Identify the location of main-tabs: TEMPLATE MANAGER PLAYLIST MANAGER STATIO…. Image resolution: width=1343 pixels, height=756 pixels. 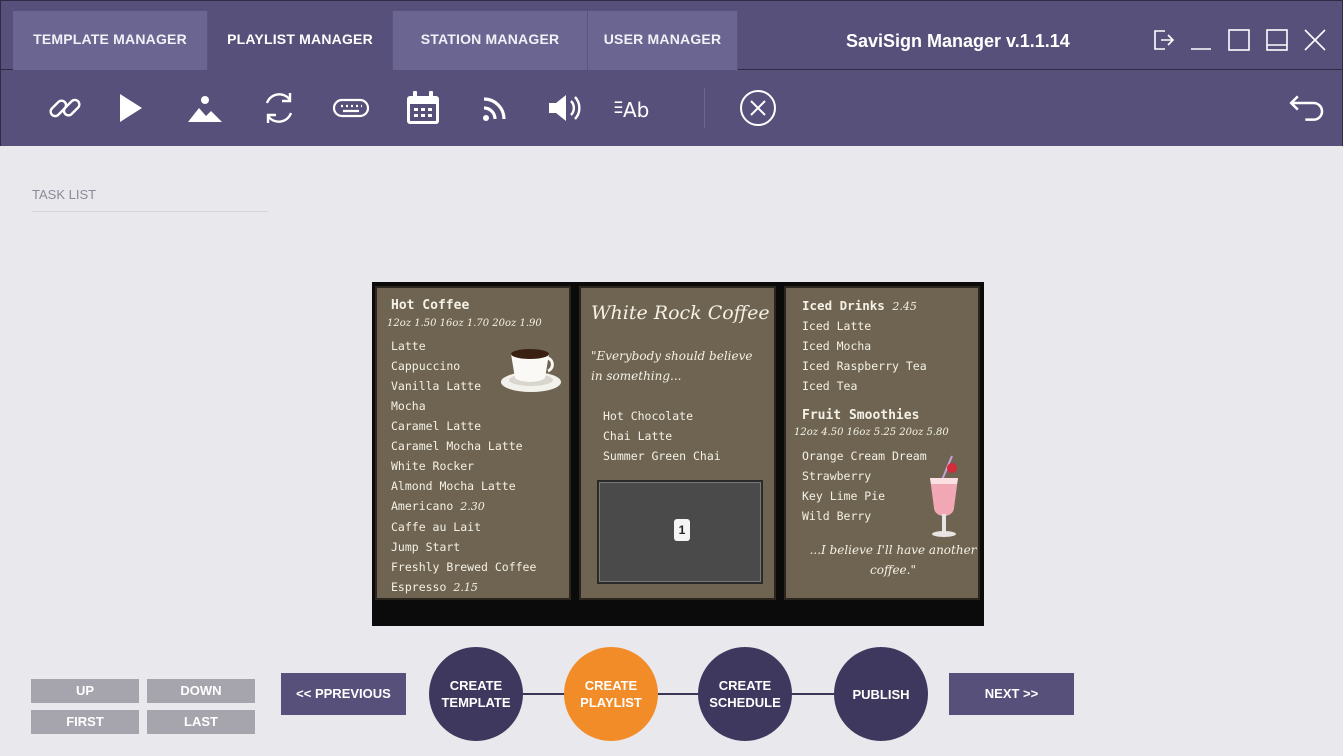
(375, 41).